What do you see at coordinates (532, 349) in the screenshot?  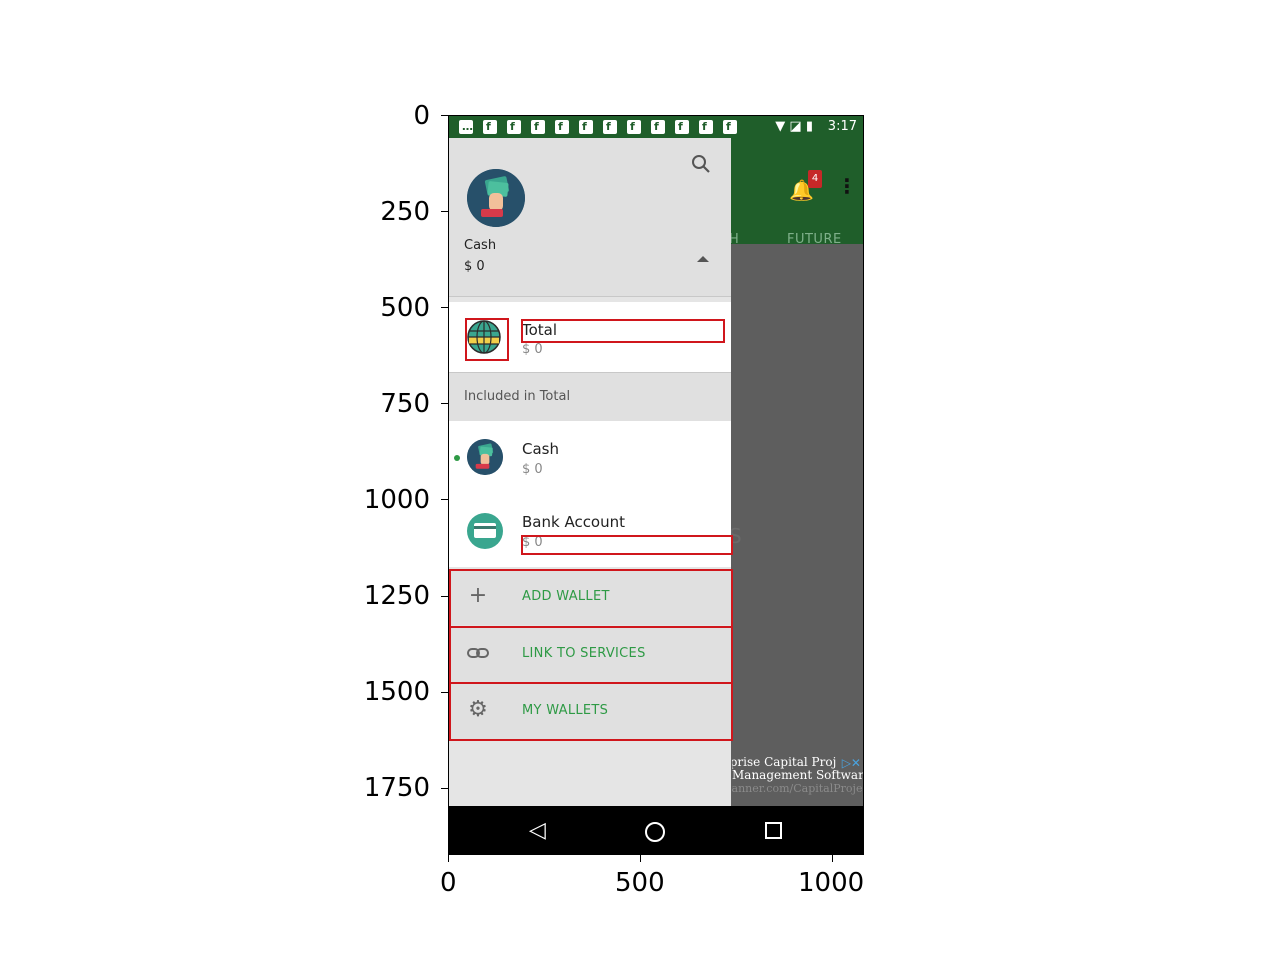 I see `total-balance: $ 0` at bounding box center [532, 349].